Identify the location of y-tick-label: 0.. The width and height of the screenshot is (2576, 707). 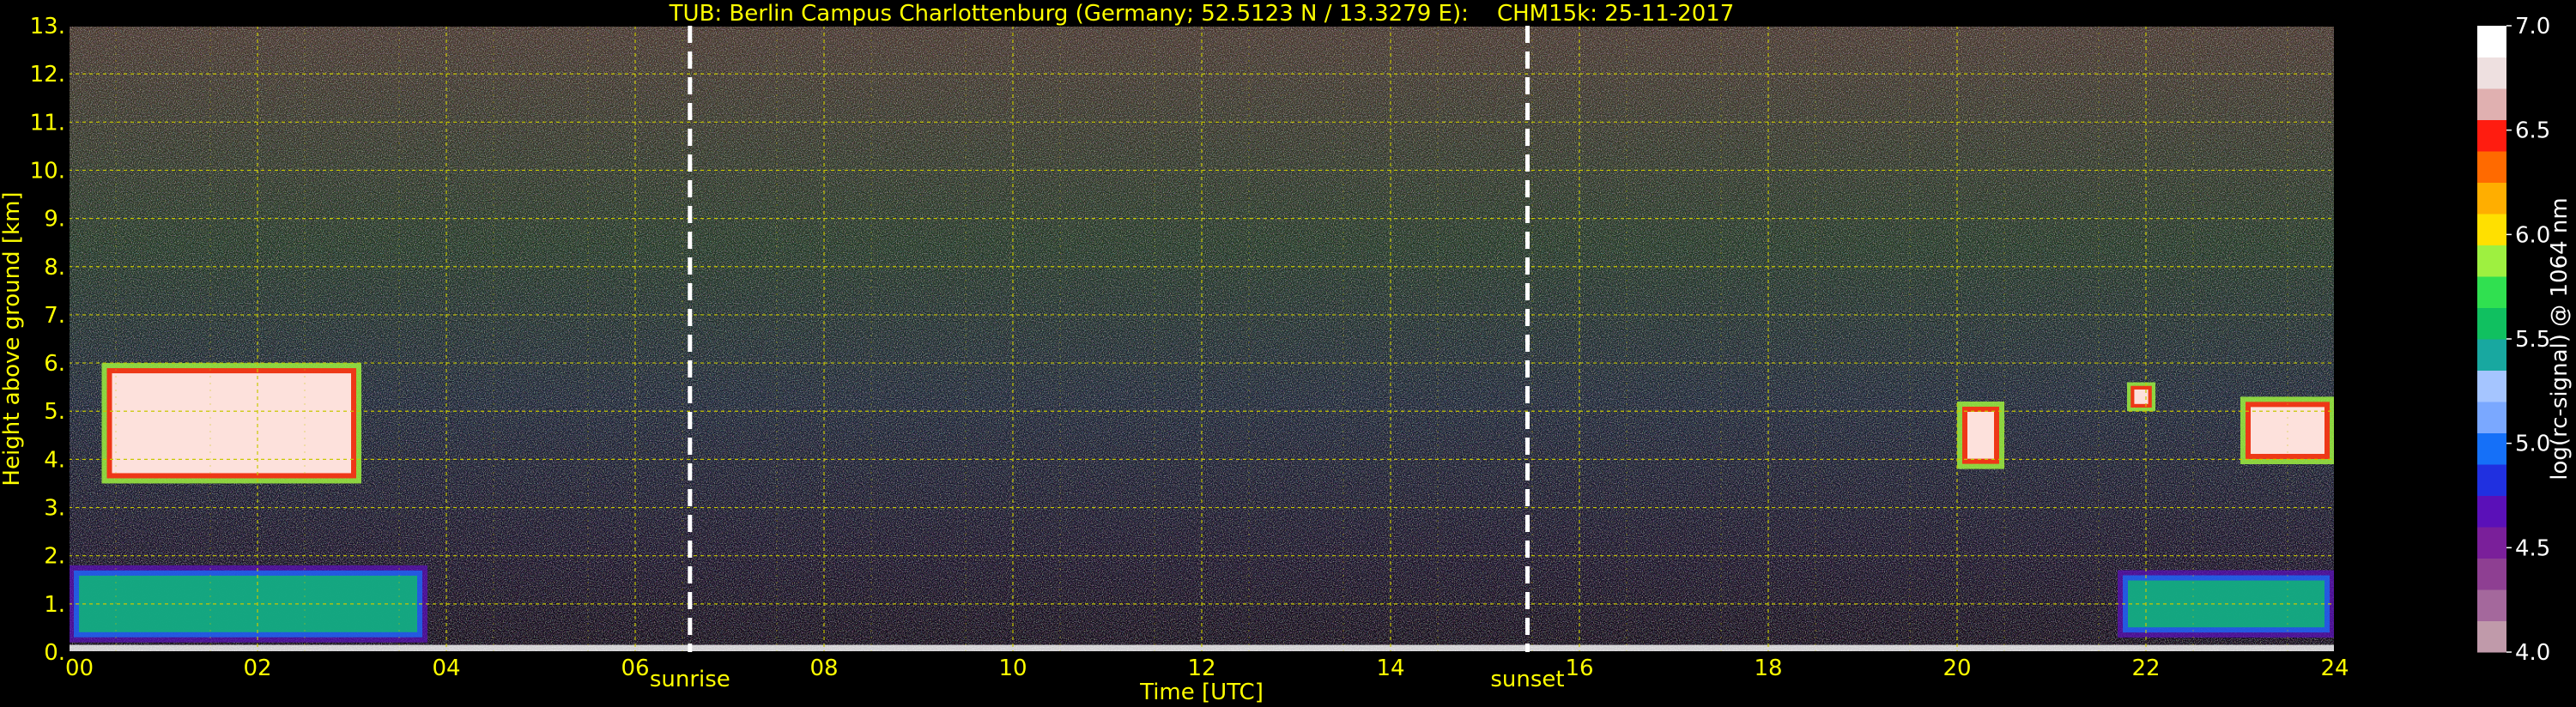
(54, 653).